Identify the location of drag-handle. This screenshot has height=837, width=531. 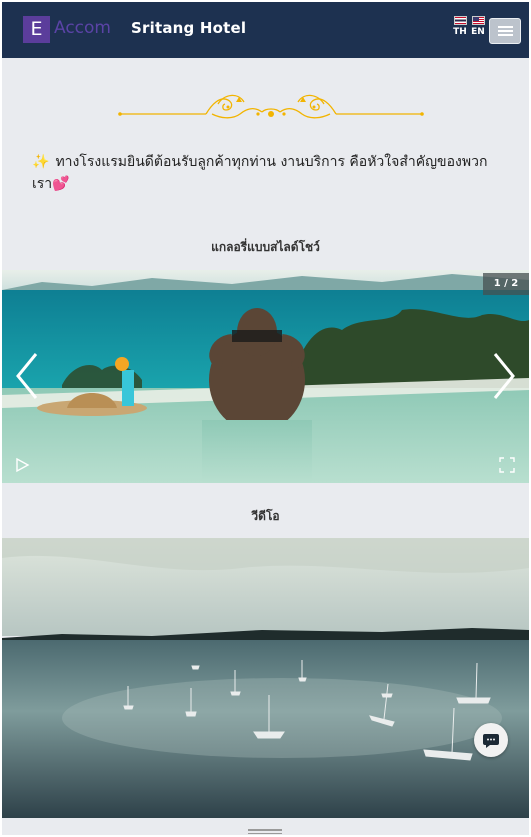
(265, 831).